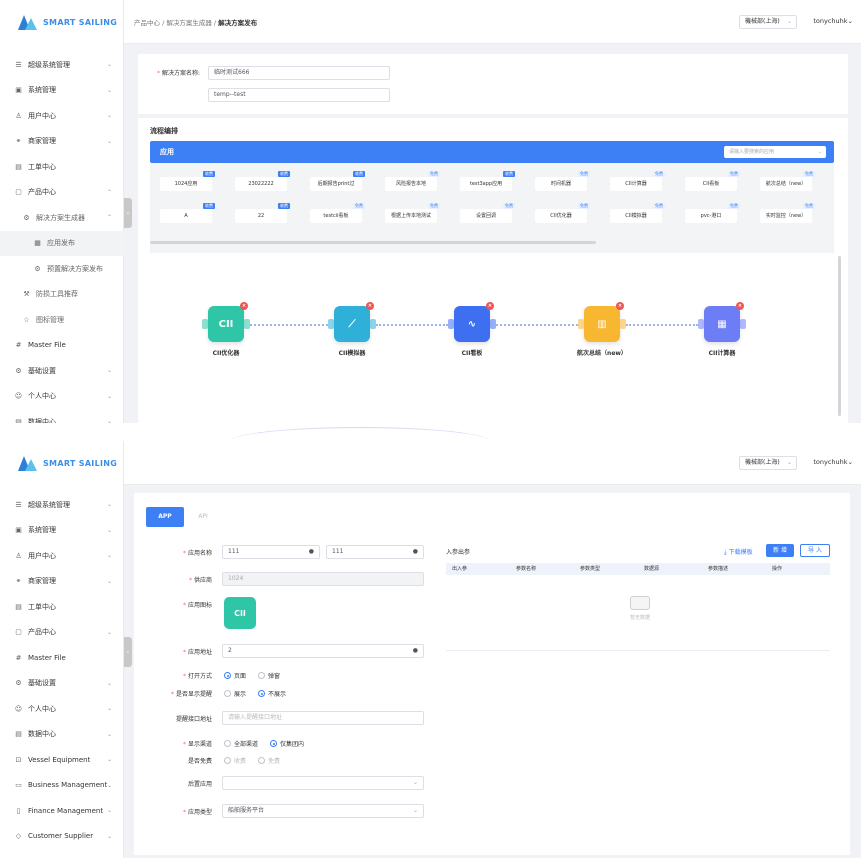  Describe the element at coordinates (62, 243) in the screenshot. I see `sidebar-item: ▦ 应用发布` at that location.